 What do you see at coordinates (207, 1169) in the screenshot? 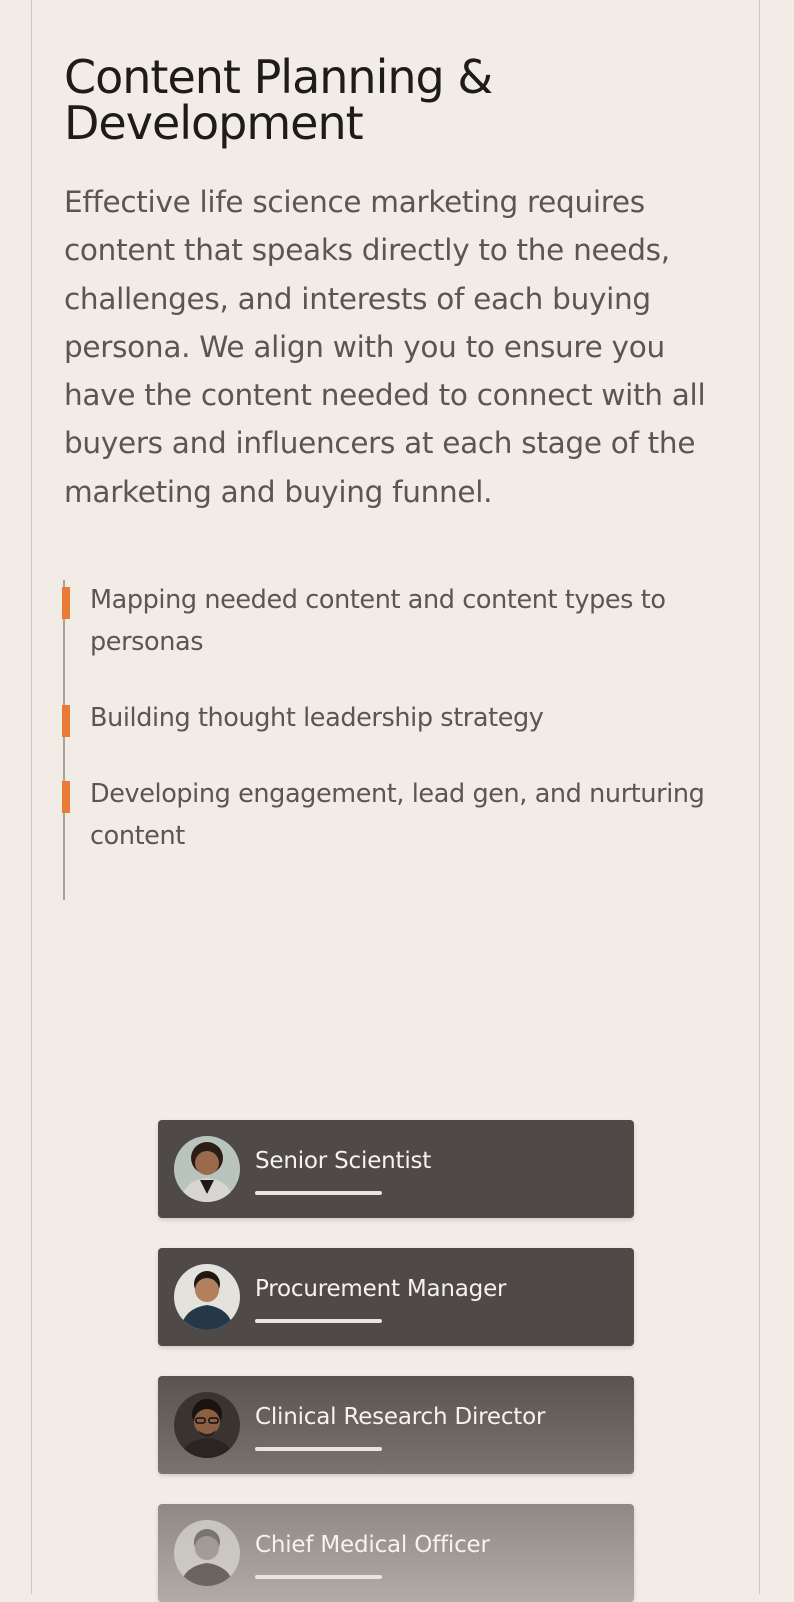
I see `woman-portrait-icon` at bounding box center [207, 1169].